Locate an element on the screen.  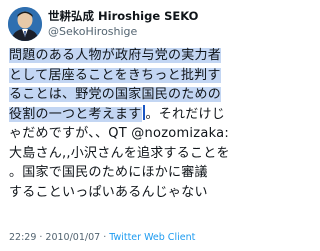
display-name: 世耕弘成 Hiroshige SEKO is located at coordinates (143, 16).